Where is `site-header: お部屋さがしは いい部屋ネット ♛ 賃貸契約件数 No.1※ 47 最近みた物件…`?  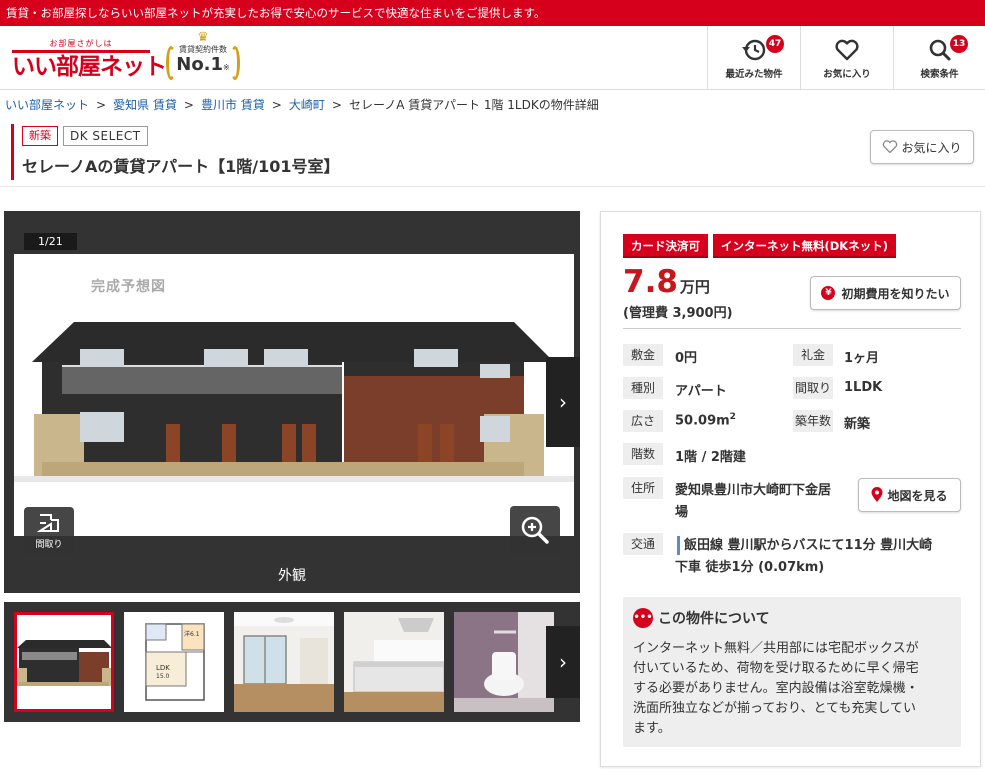 site-header: お部屋さがしは いい部屋ネット ♛ 賃貸契約件数 No.1※ 47 最近みた物件… is located at coordinates (492, 58).